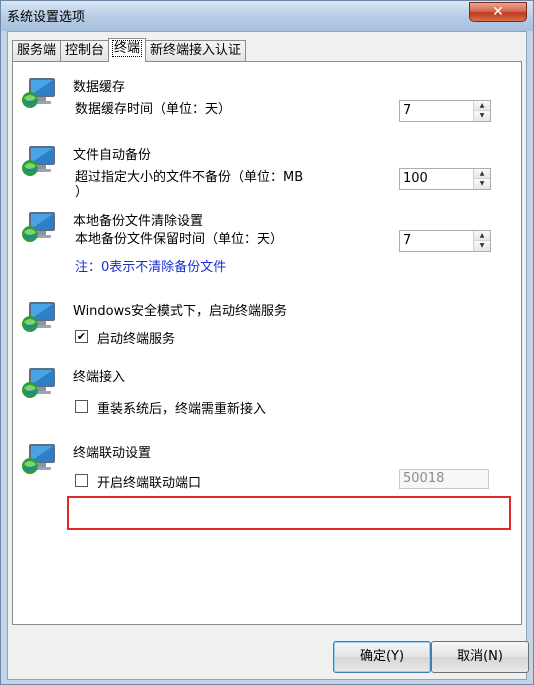 The height and width of the screenshot is (685, 534). What do you see at coordinates (498, 12) in the screenshot?
I see `close-button: ✕` at bounding box center [498, 12].